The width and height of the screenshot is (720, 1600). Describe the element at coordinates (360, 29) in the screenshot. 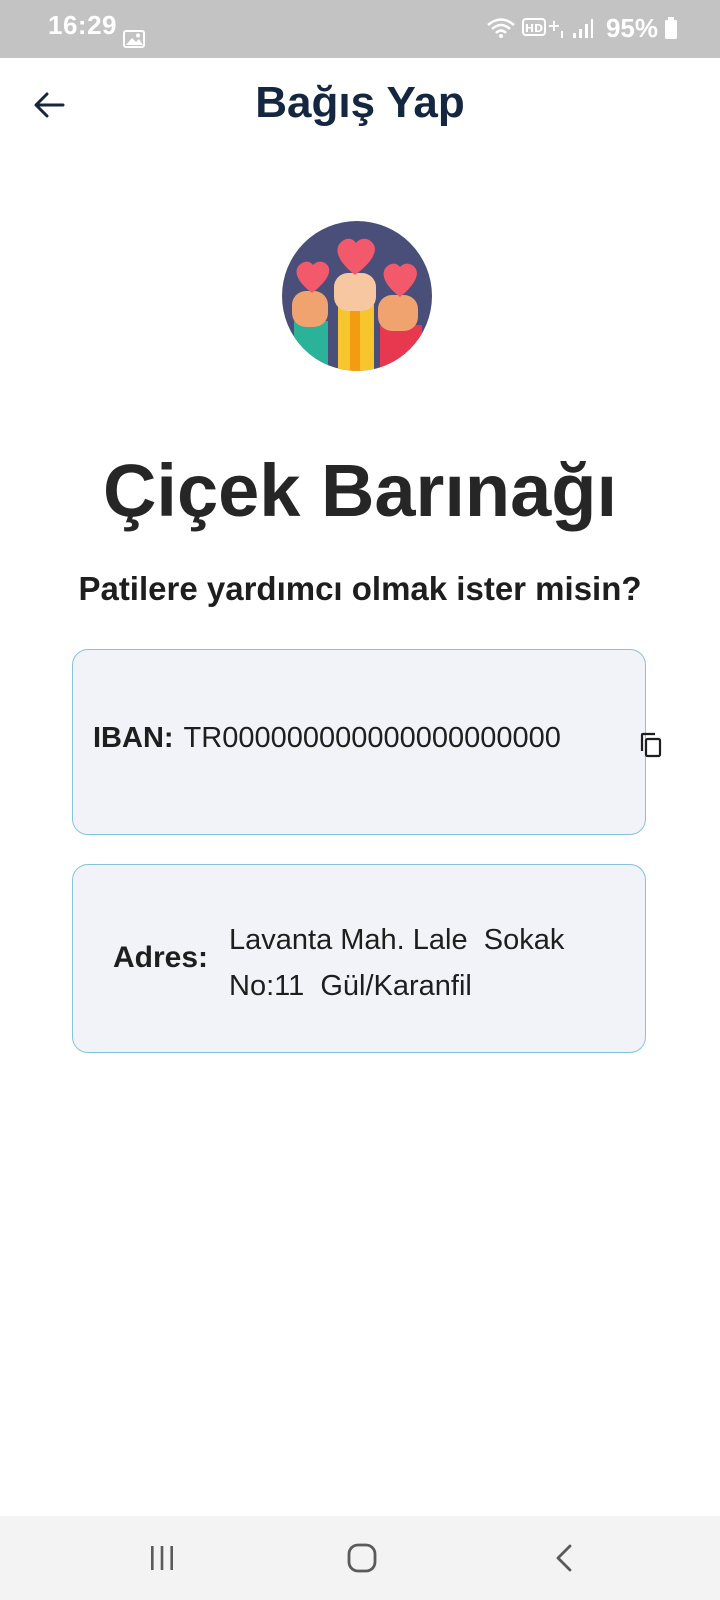

I see `status-bar: 16:29 HD + 95%` at that location.